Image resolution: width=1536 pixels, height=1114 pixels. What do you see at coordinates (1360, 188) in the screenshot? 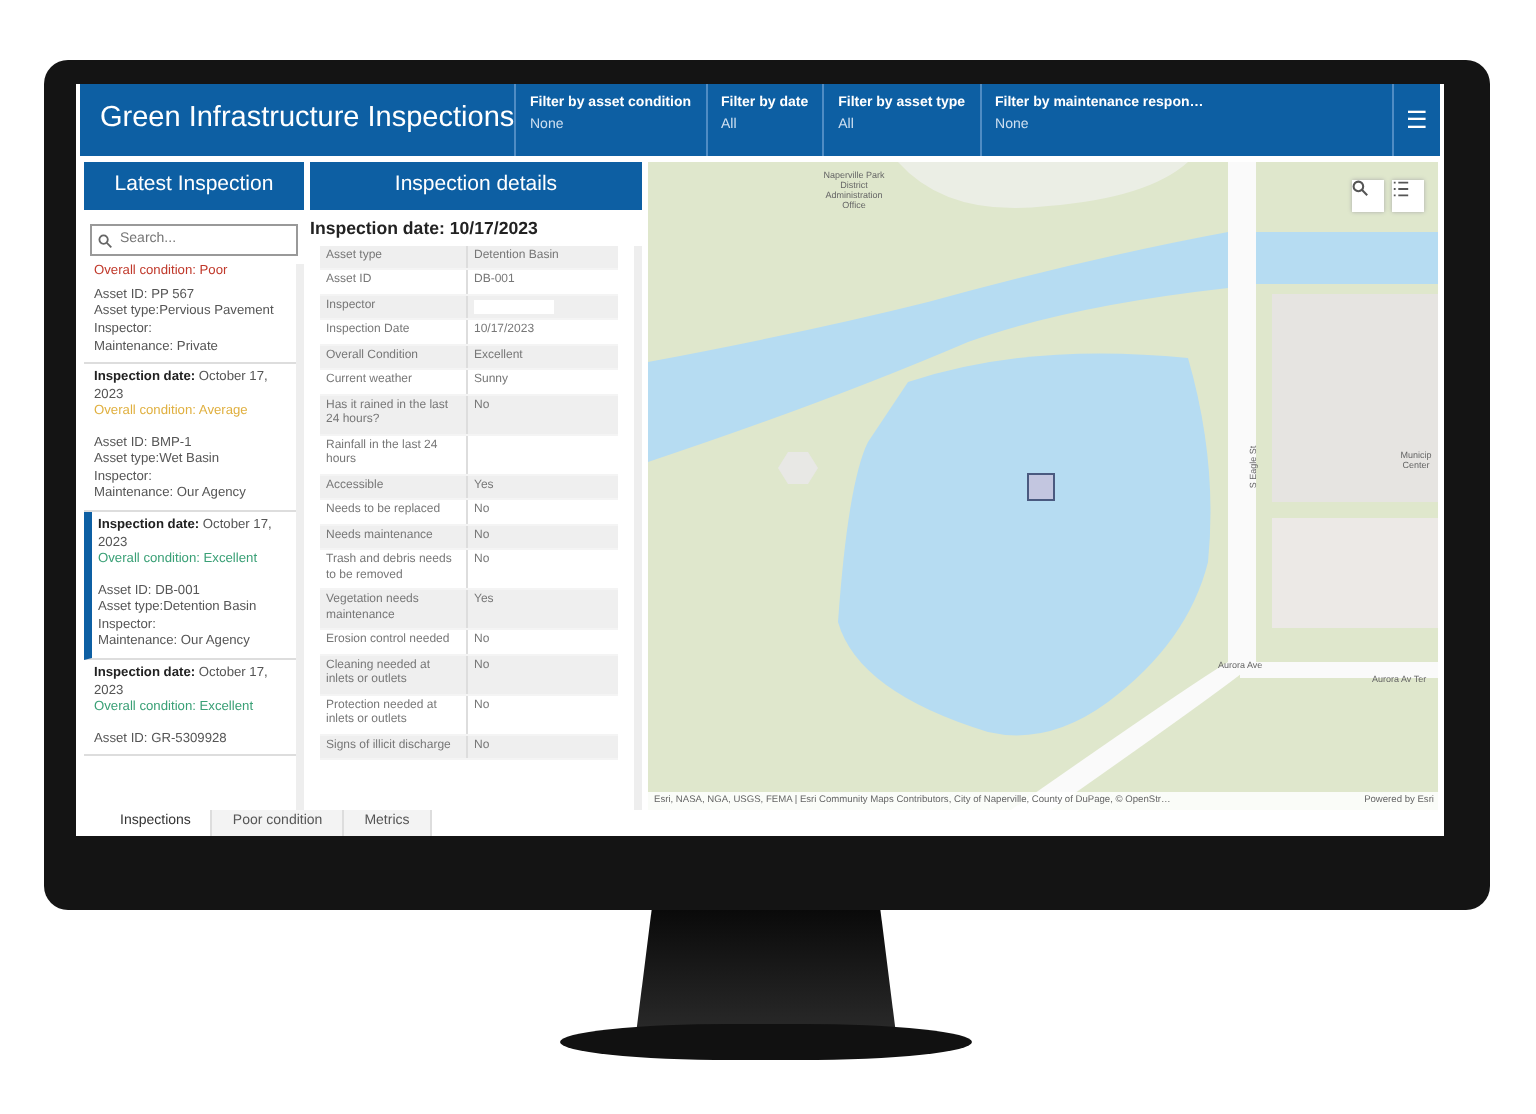
I see `search-icon` at bounding box center [1360, 188].